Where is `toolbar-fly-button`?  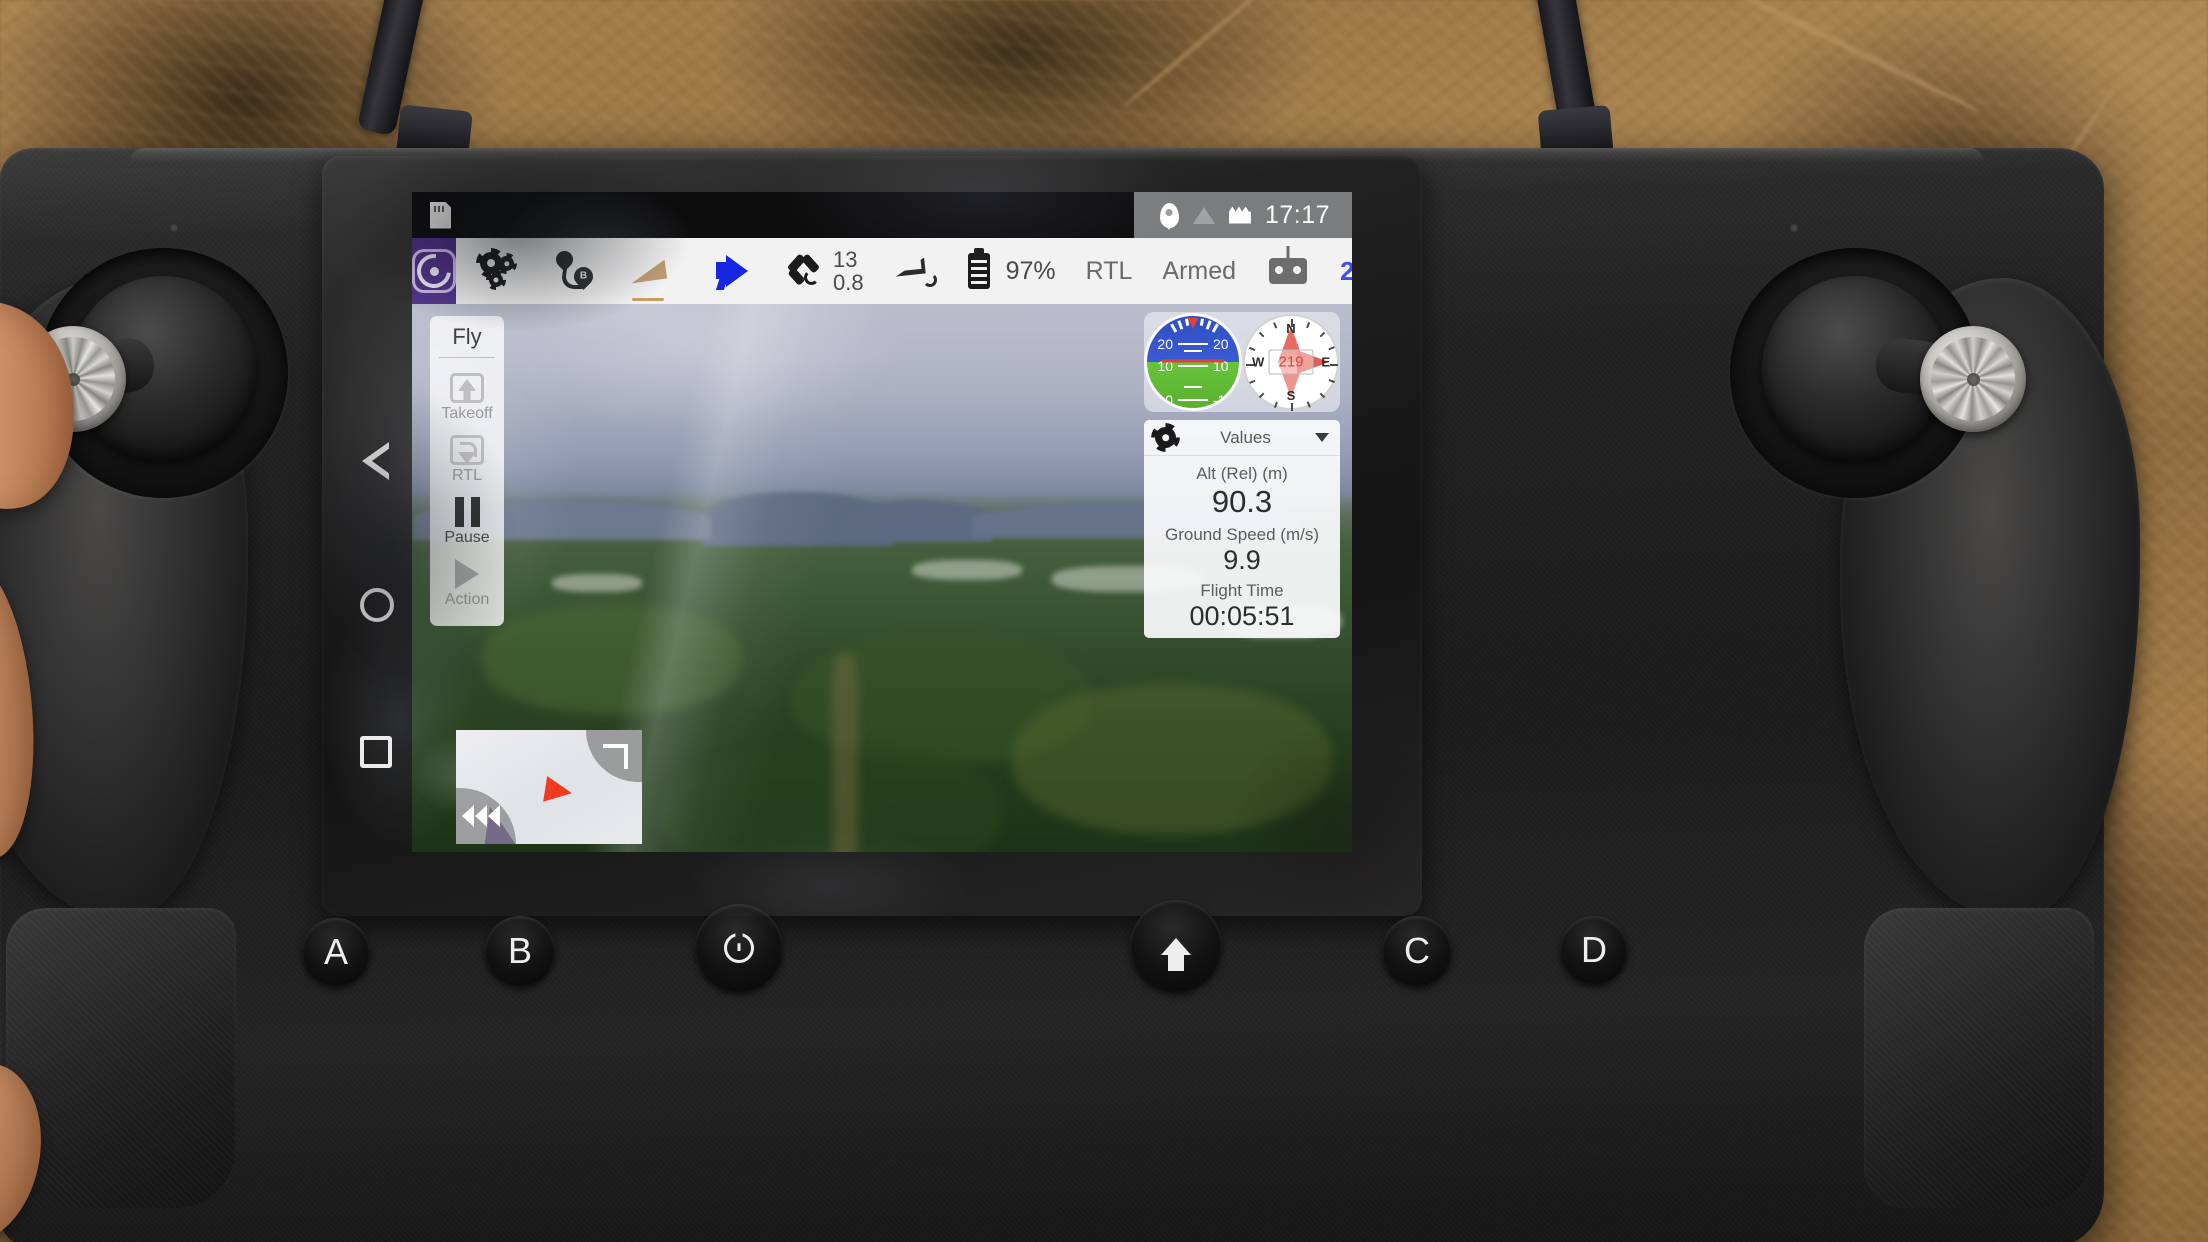 toolbar-fly-button is located at coordinates (648, 271).